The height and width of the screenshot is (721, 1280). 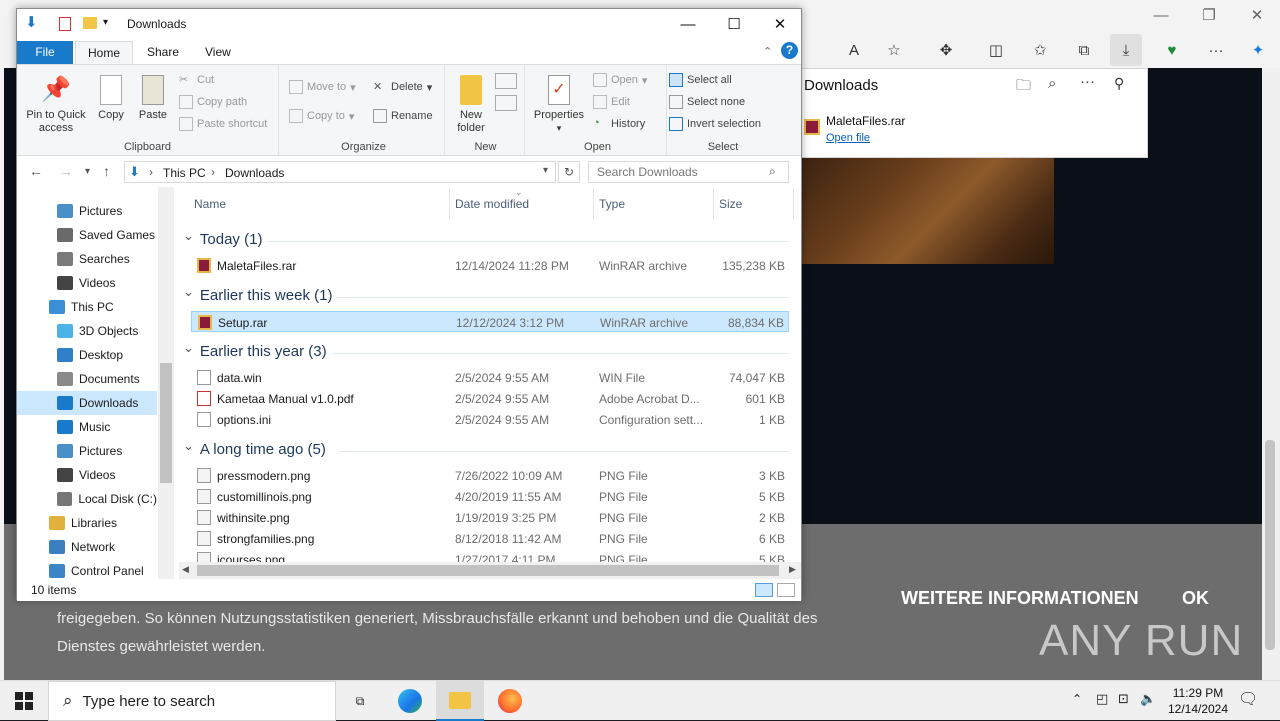 I want to click on maximize-button: ☐, so click(x=734, y=24).